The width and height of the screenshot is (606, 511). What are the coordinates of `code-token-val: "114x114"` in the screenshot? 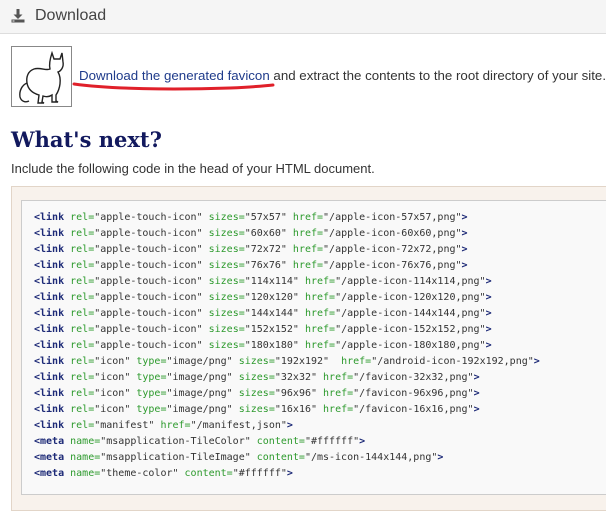 It's located at (271, 281).